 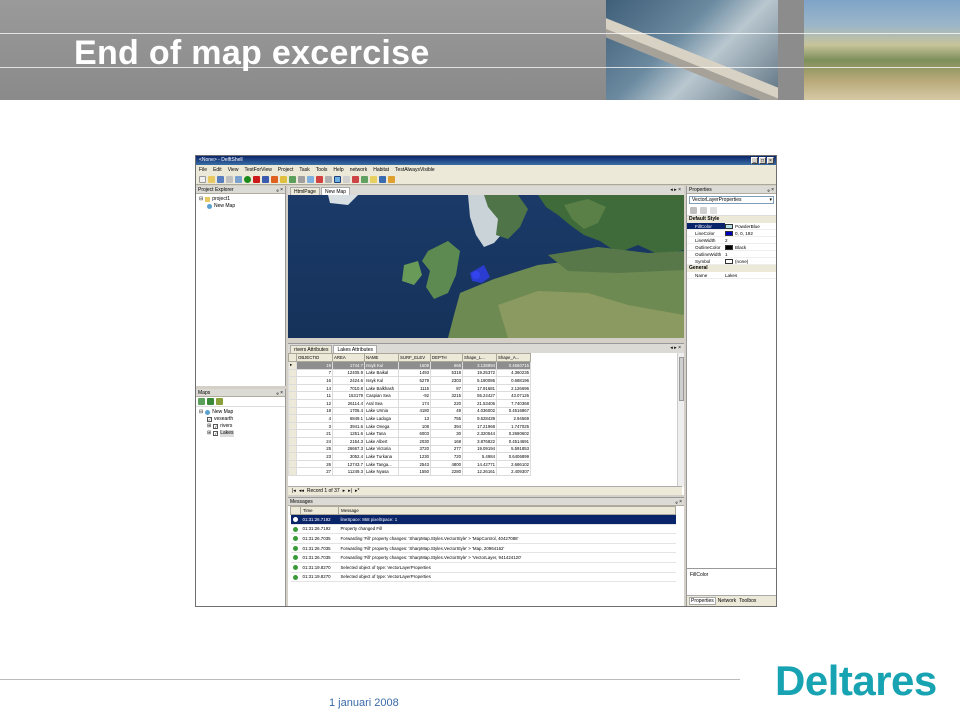 I want to click on property-row: OutlineColor Black, so click(x=731, y=247).